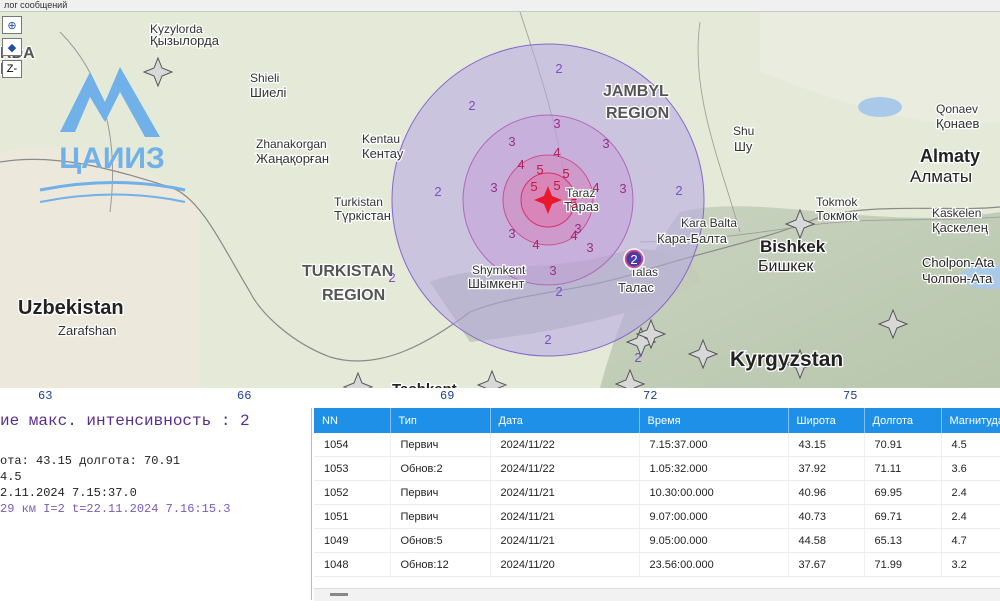 The width and height of the screenshot is (1000, 601). What do you see at coordinates (440, 540) in the screenshot?
I see `table-cell: Обнов:5` at bounding box center [440, 540].